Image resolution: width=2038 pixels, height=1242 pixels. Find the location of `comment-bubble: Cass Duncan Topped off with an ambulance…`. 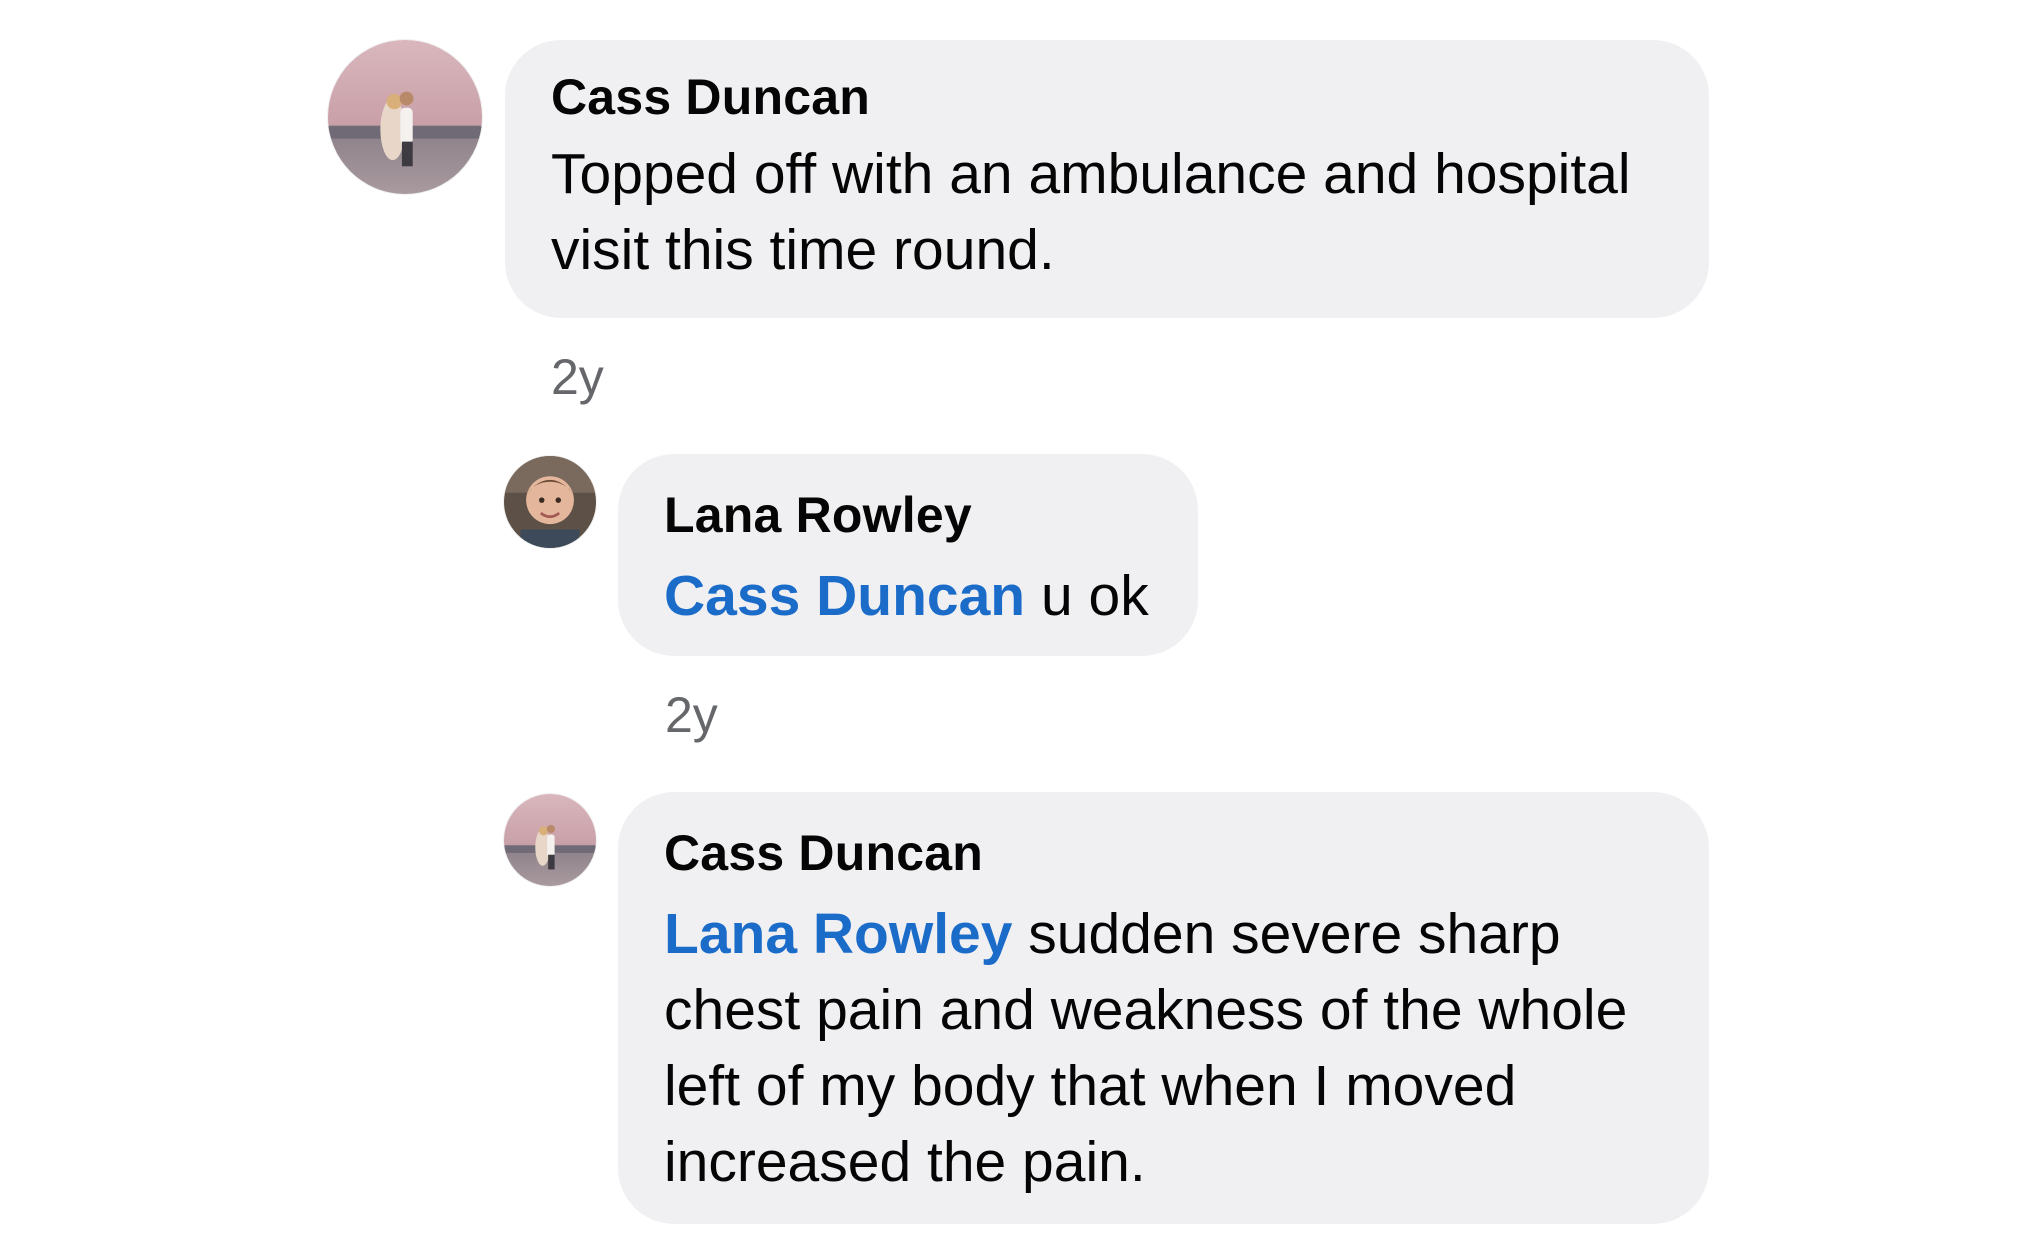

comment-bubble: Cass Duncan Topped off with an ambulance… is located at coordinates (1107, 179).